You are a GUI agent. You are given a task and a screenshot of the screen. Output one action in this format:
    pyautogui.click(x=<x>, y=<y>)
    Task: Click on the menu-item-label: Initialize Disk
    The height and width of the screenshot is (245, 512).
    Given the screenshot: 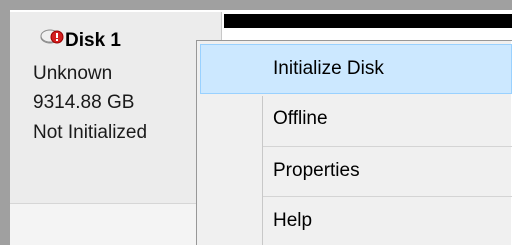 What is the action you would take?
    pyautogui.click(x=328, y=68)
    